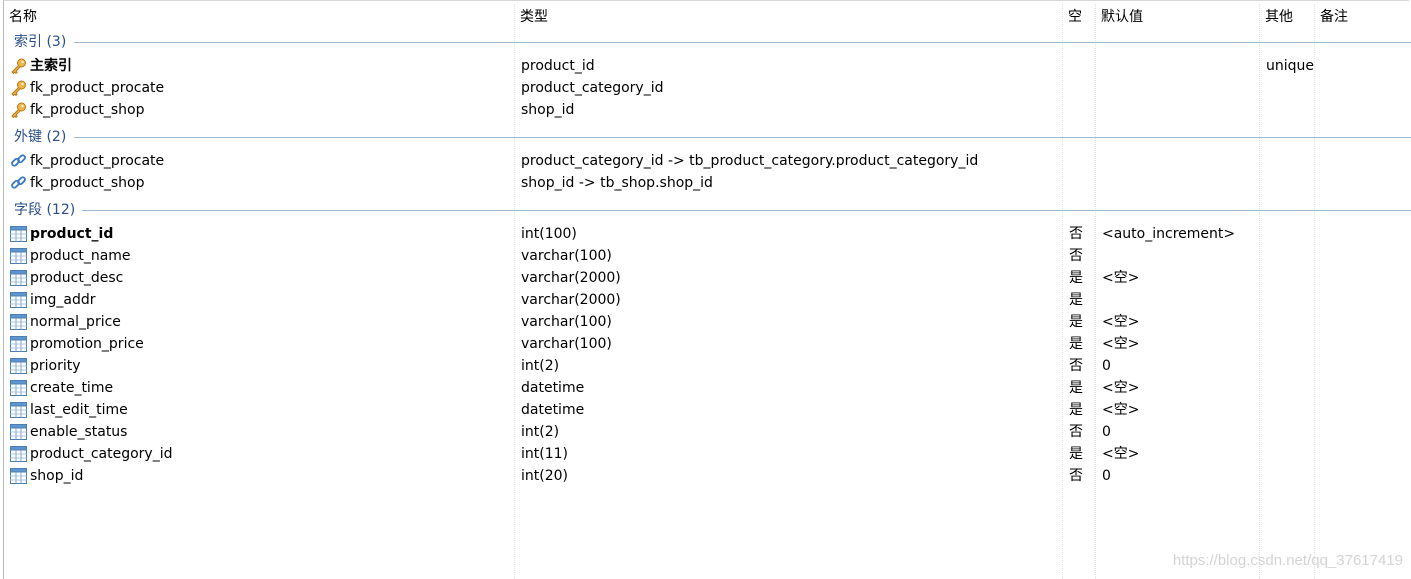 The height and width of the screenshot is (579, 1411). What do you see at coordinates (1279, 17) in the screenshot?
I see `header-other: 其他` at bounding box center [1279, 17].